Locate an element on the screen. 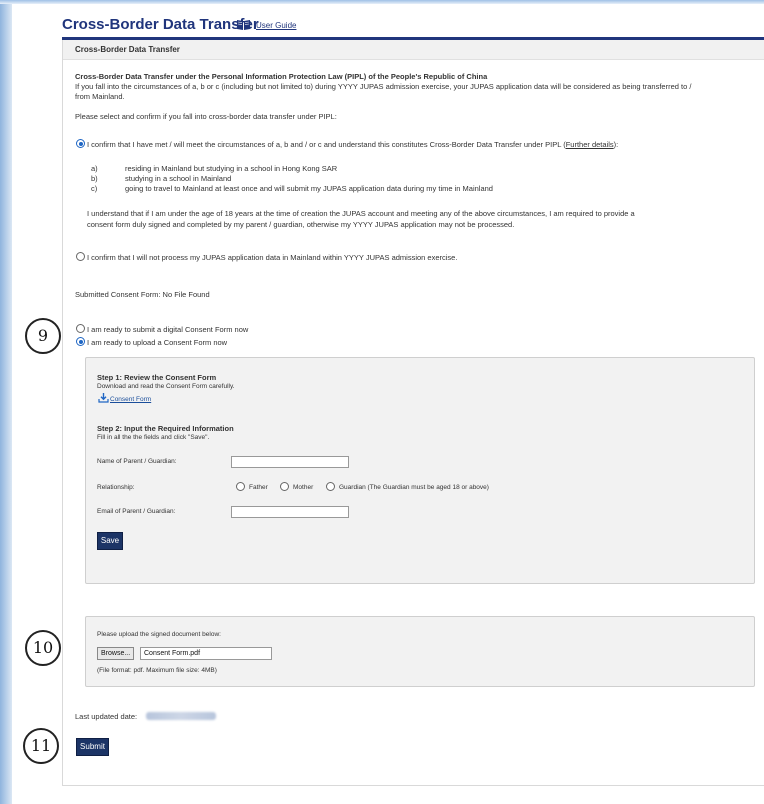 This screenshot has height=804, width=764. radio-option-no-mainland is located at coordinates (80, 256).